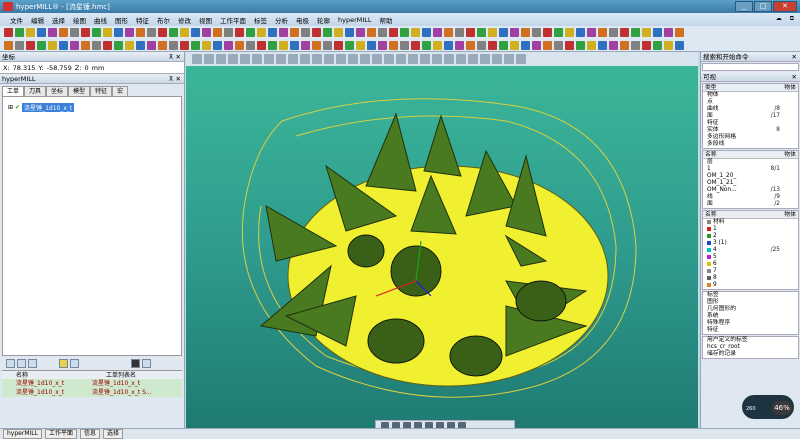 This screenshot has width=800, height=439. What do you see at coordinates (750, 309) in the screenshot?
I see `list-item: 几何图形的` at bounding box center [750, 309].